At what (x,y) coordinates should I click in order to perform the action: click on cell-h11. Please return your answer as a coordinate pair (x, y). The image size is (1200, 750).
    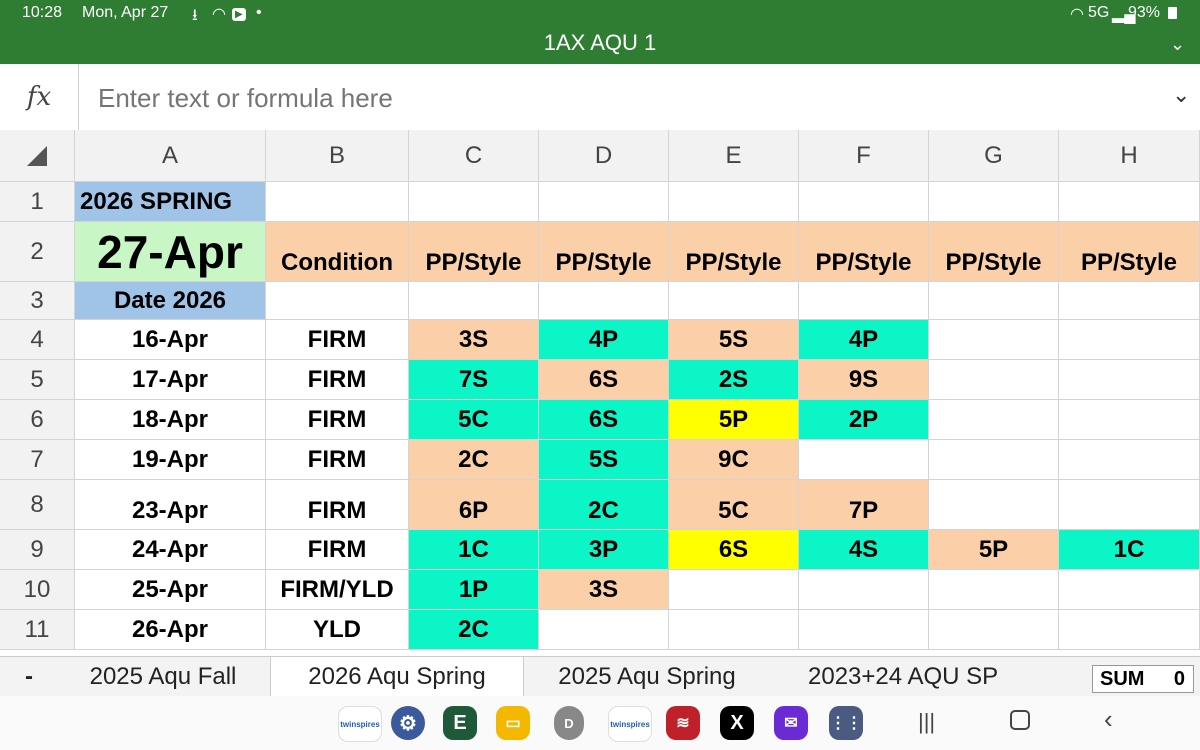
    Looking at the image, I should click on (1129, 630).